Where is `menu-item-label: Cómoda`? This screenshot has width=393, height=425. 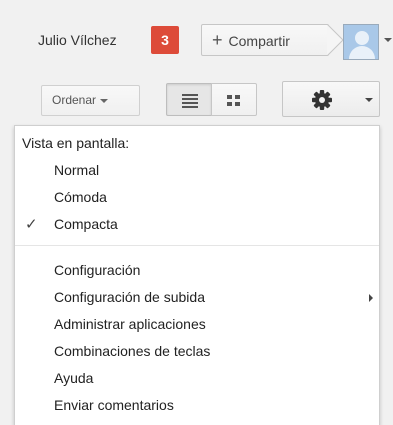
menu-item-label: Cómoda is located at coordinates (80, 197).